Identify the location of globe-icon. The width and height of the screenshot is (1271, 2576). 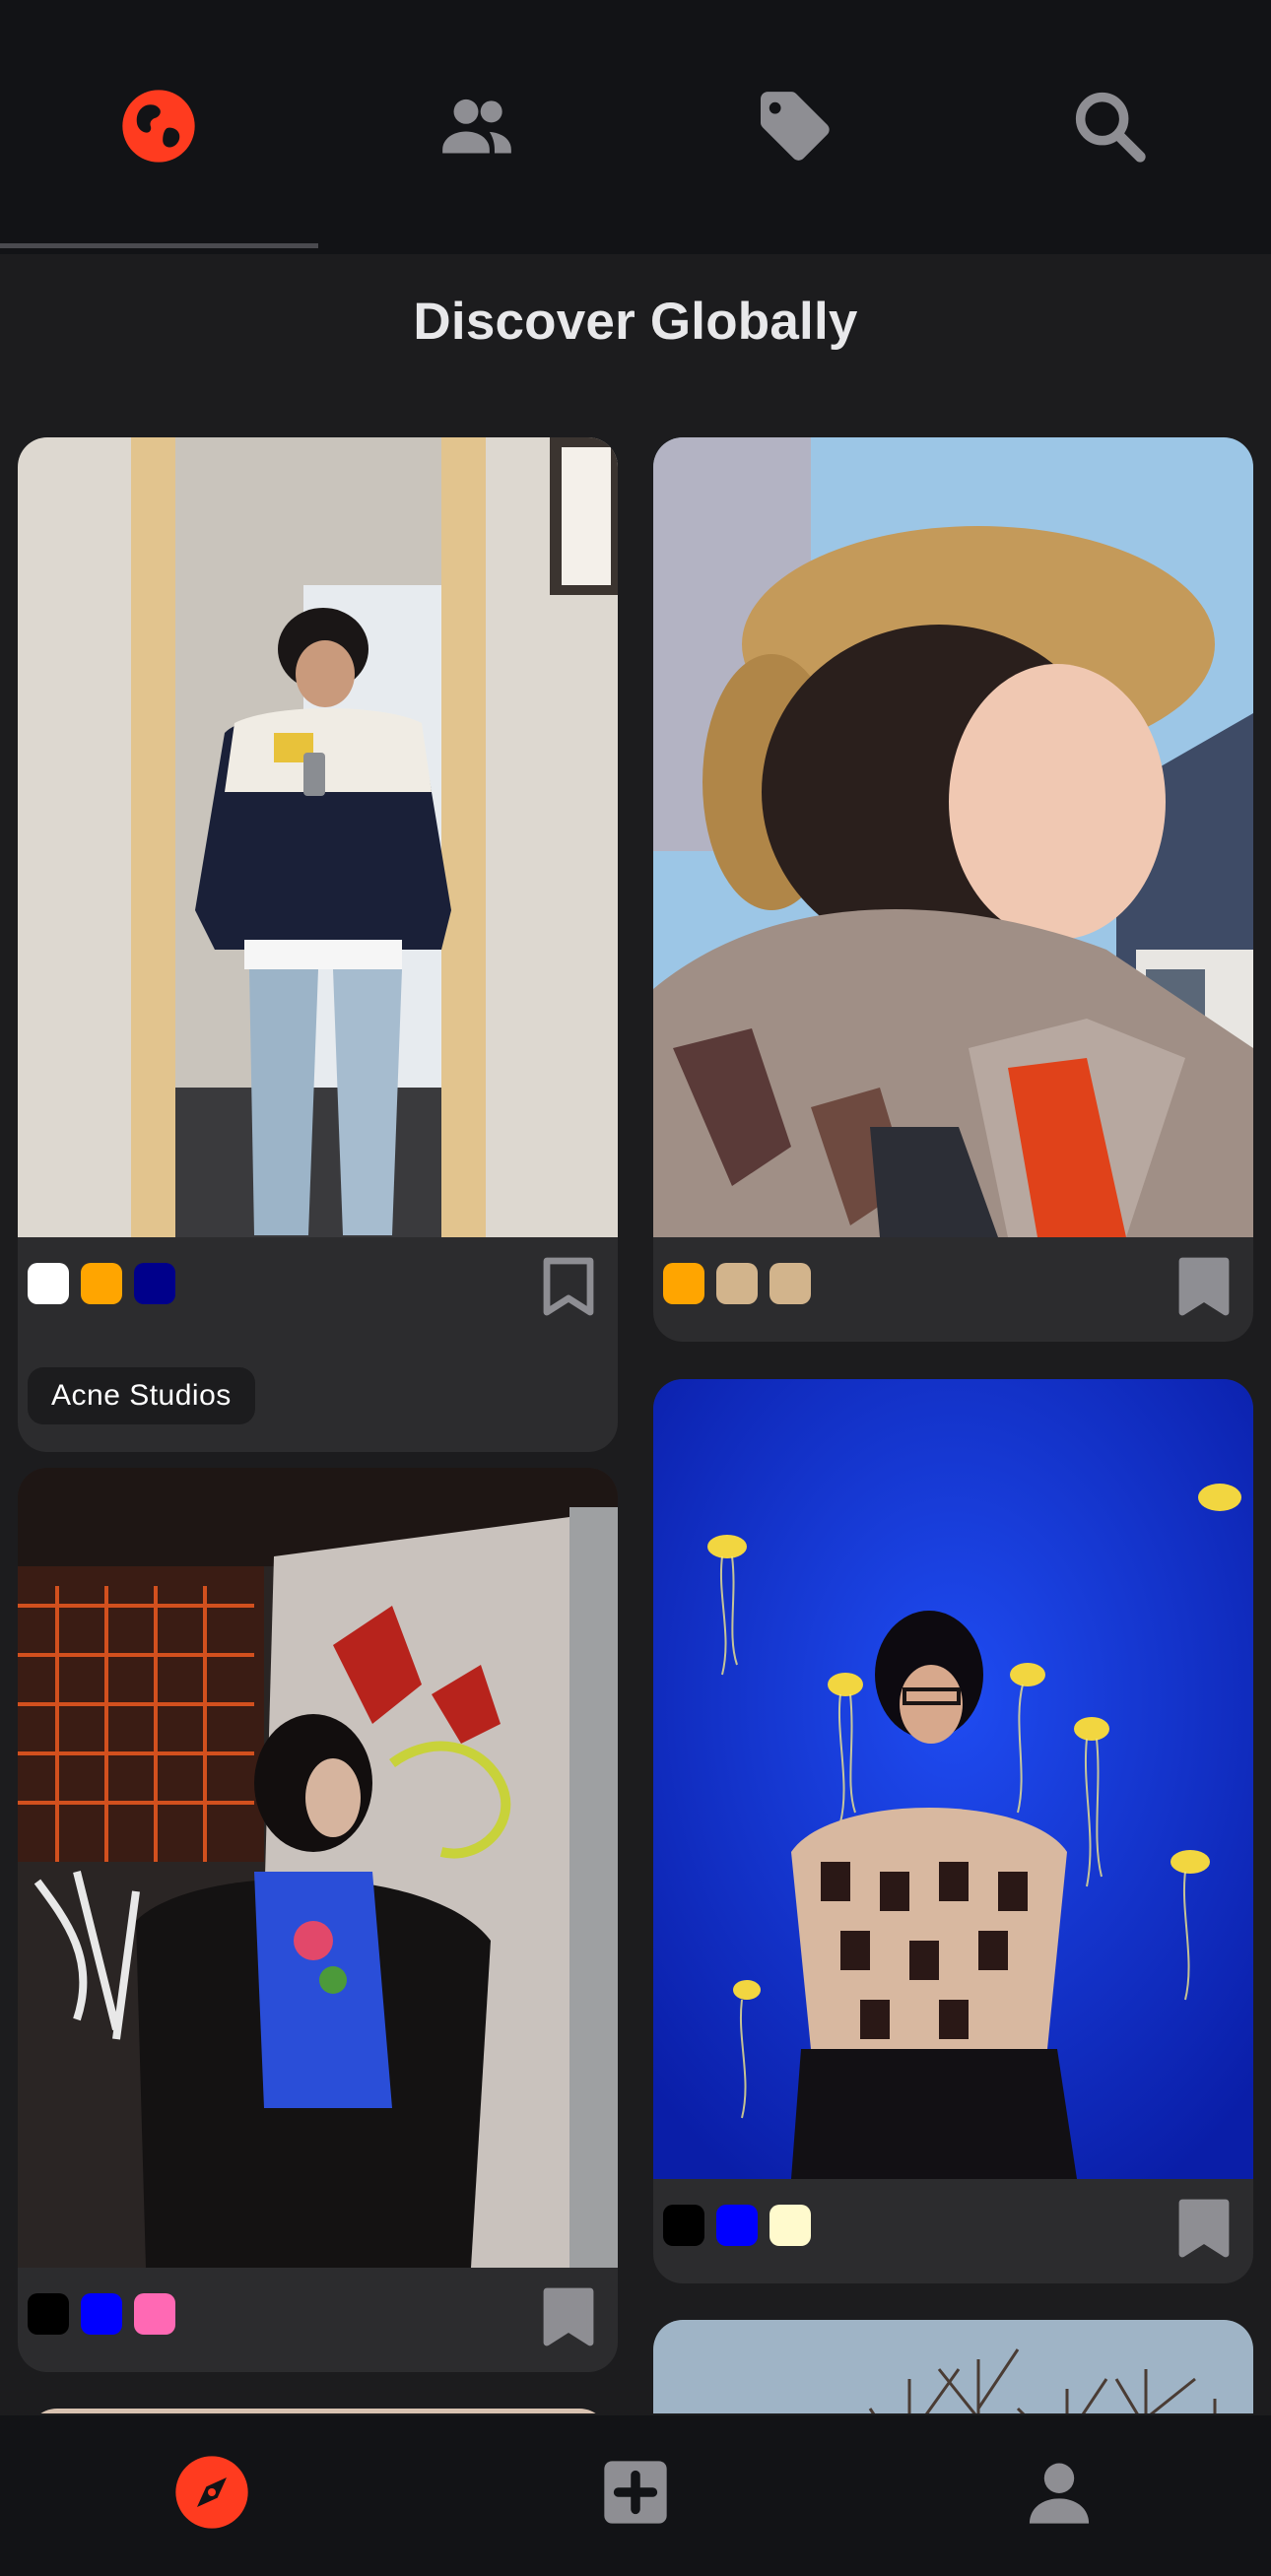
(158, 127).